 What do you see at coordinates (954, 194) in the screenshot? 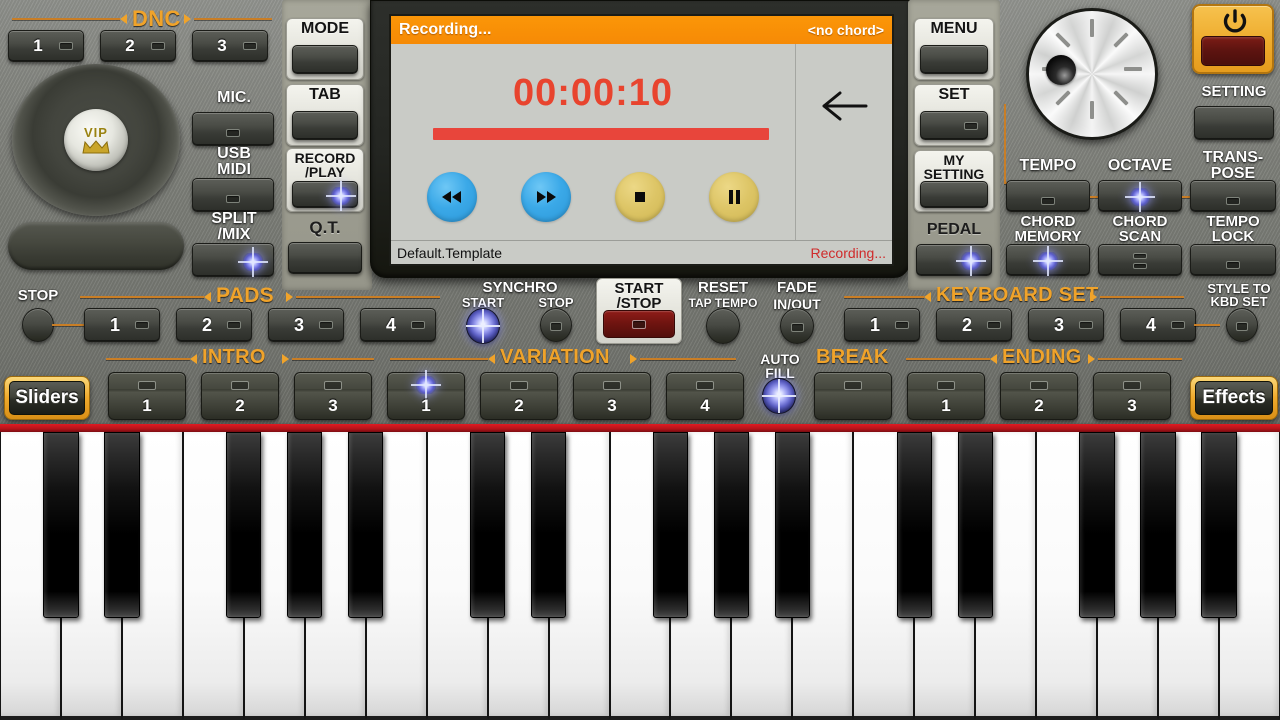
I see `my-setting-button` at bounding box center [954, 194].